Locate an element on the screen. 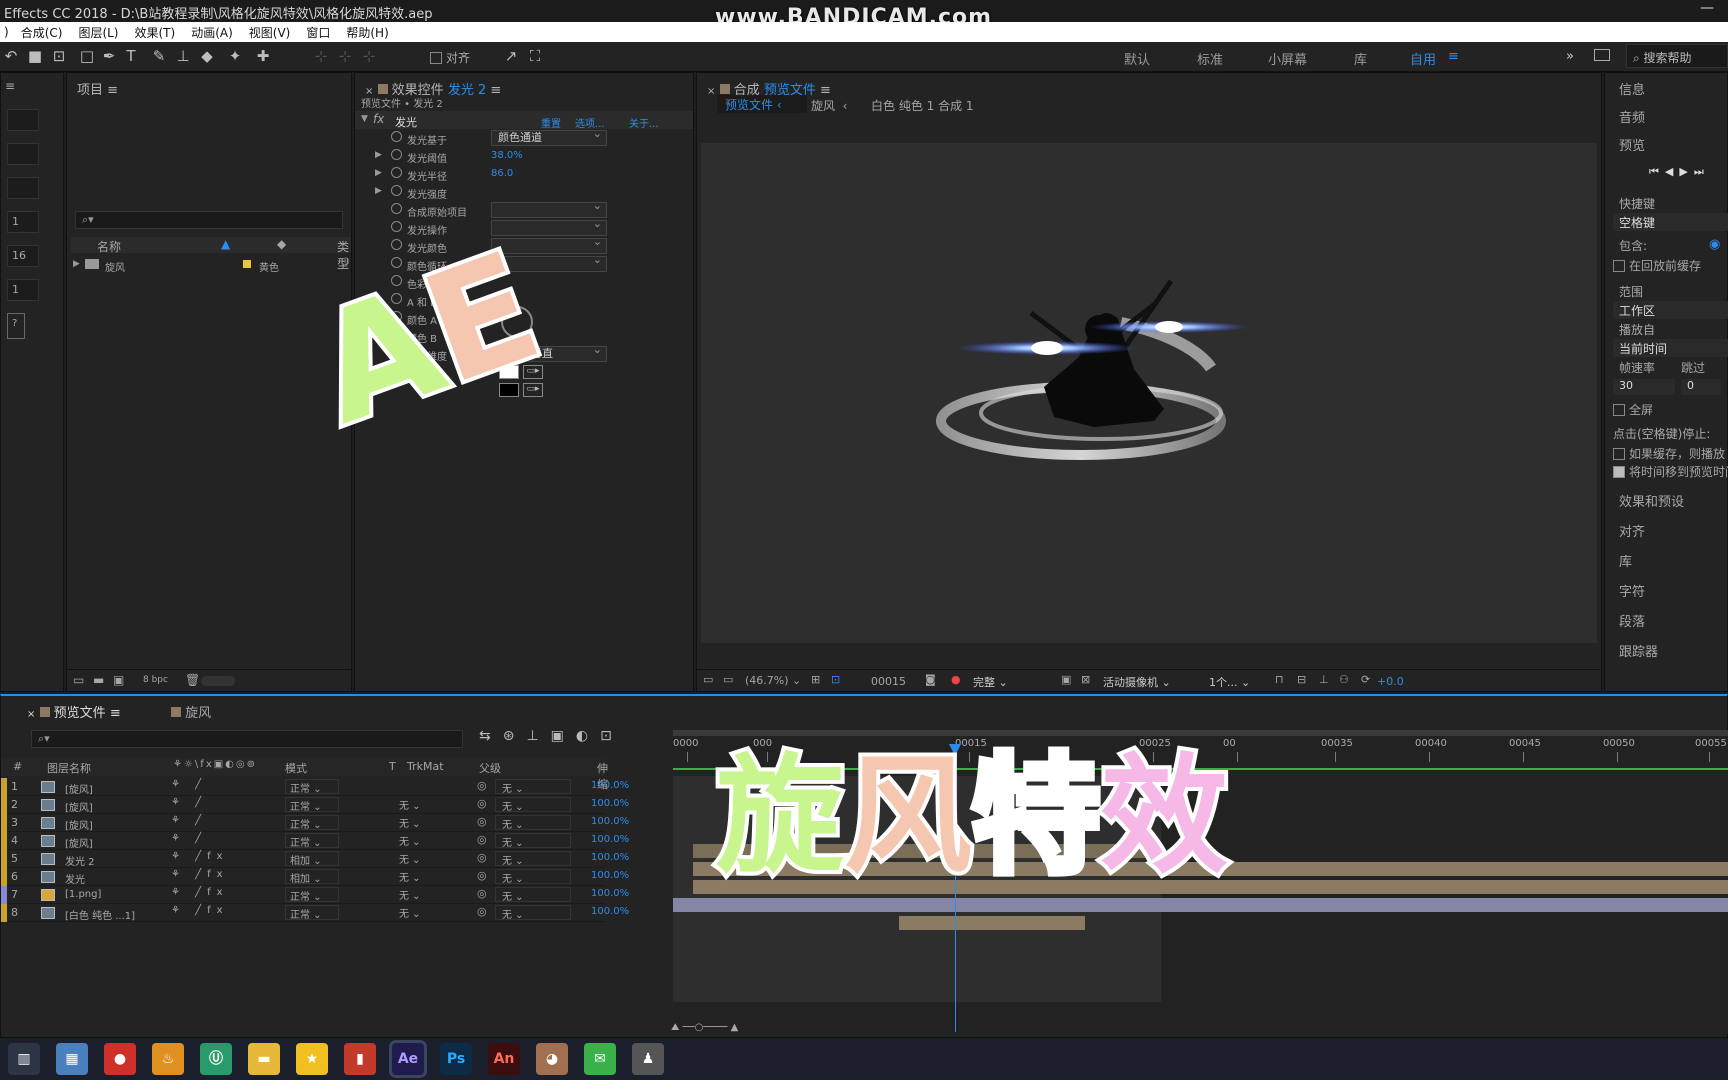 Image resolution: width=1728 pixels, height=1080 pixels. taskbar-task-view-icon: ▥ is located at coordinates (24, 1059).